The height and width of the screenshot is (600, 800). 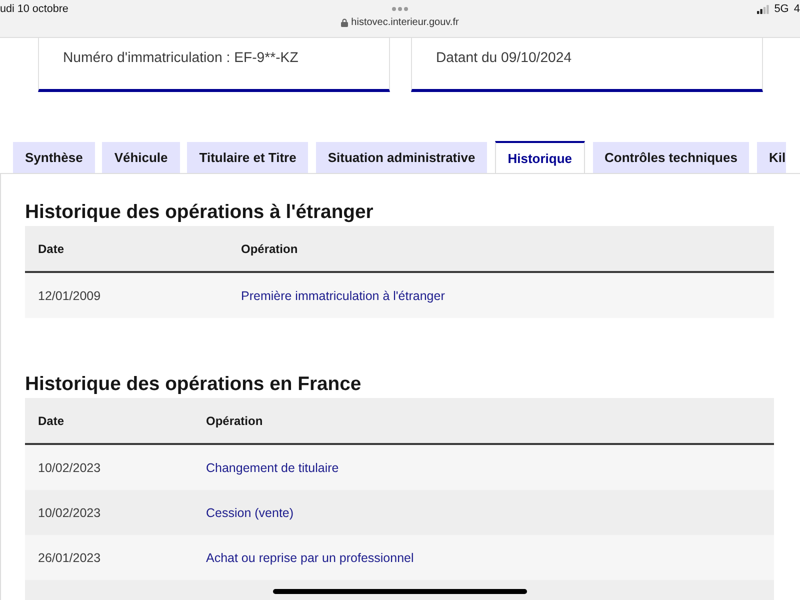 What do you see at coordinates (141, 157) in the screenshot?
I see `tab: Véhicule` at bounding box center [141, 157].